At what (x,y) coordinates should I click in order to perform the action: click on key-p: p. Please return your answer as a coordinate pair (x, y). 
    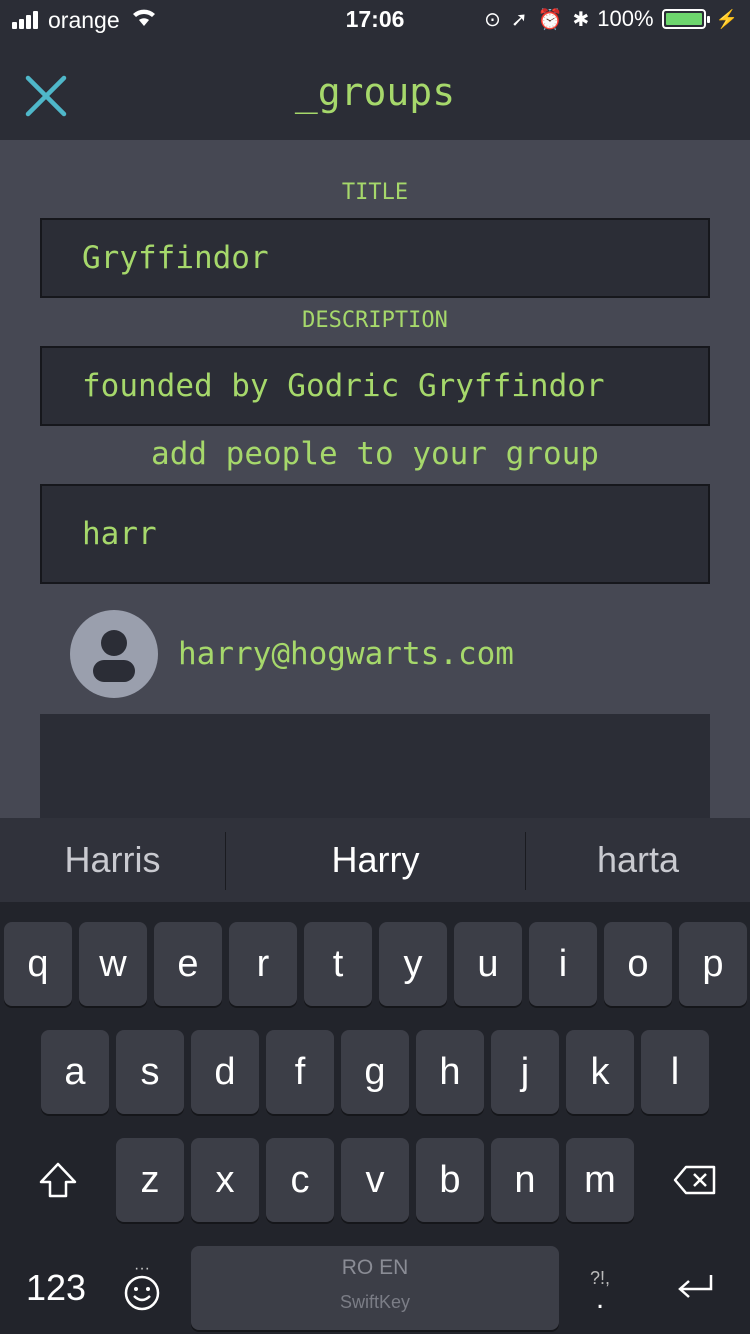
    Looking at the image, I should click on (713, 964).